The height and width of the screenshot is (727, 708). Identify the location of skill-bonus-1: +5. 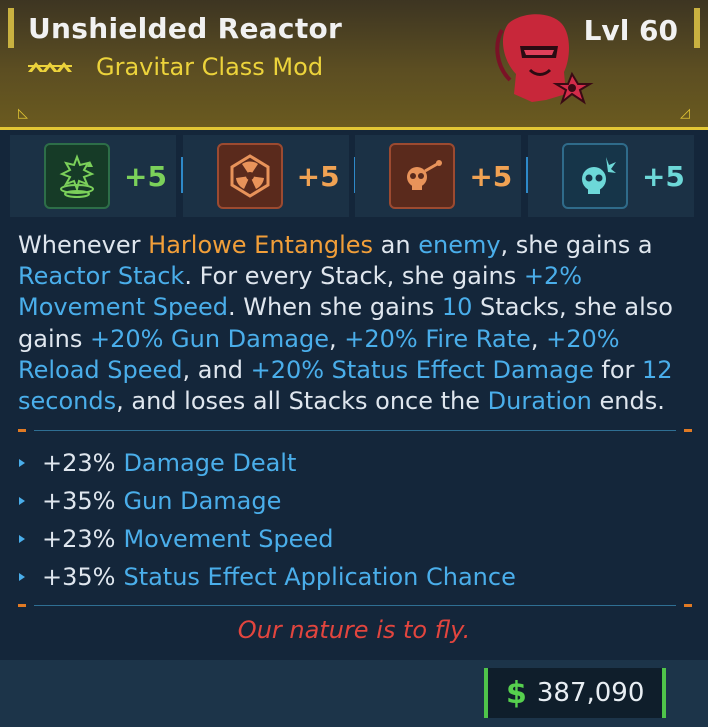
(97, 176).